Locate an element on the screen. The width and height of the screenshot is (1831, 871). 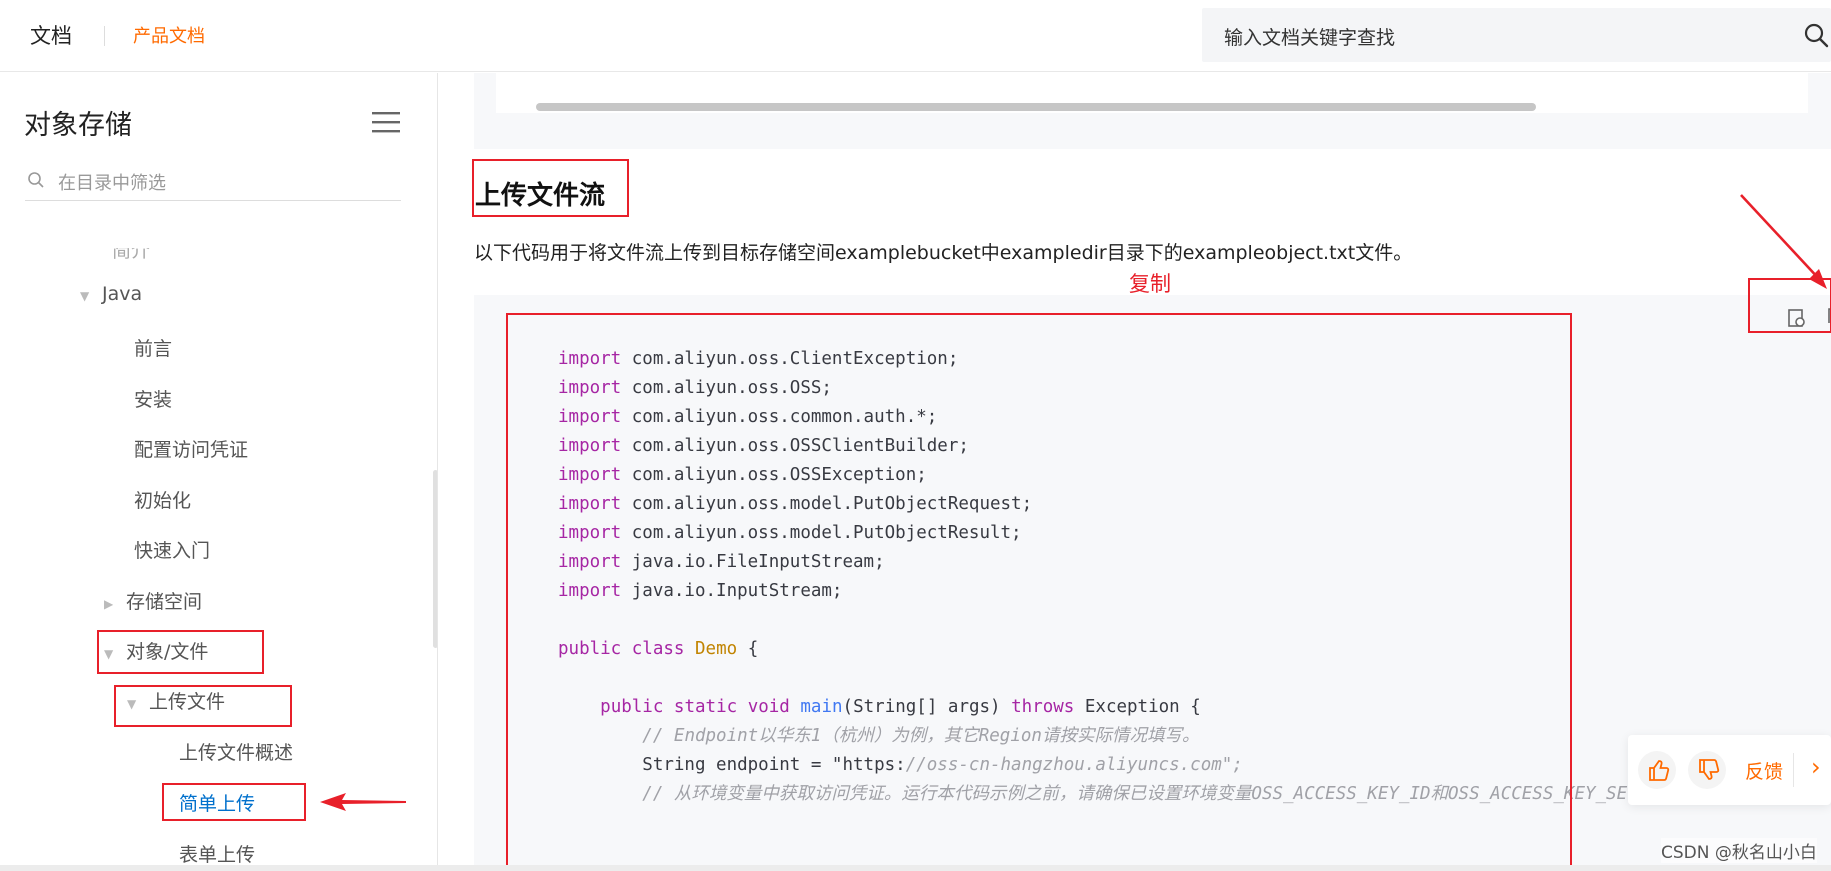
sidebar-item-preface: 前言 is located at coordinates (153, 347).